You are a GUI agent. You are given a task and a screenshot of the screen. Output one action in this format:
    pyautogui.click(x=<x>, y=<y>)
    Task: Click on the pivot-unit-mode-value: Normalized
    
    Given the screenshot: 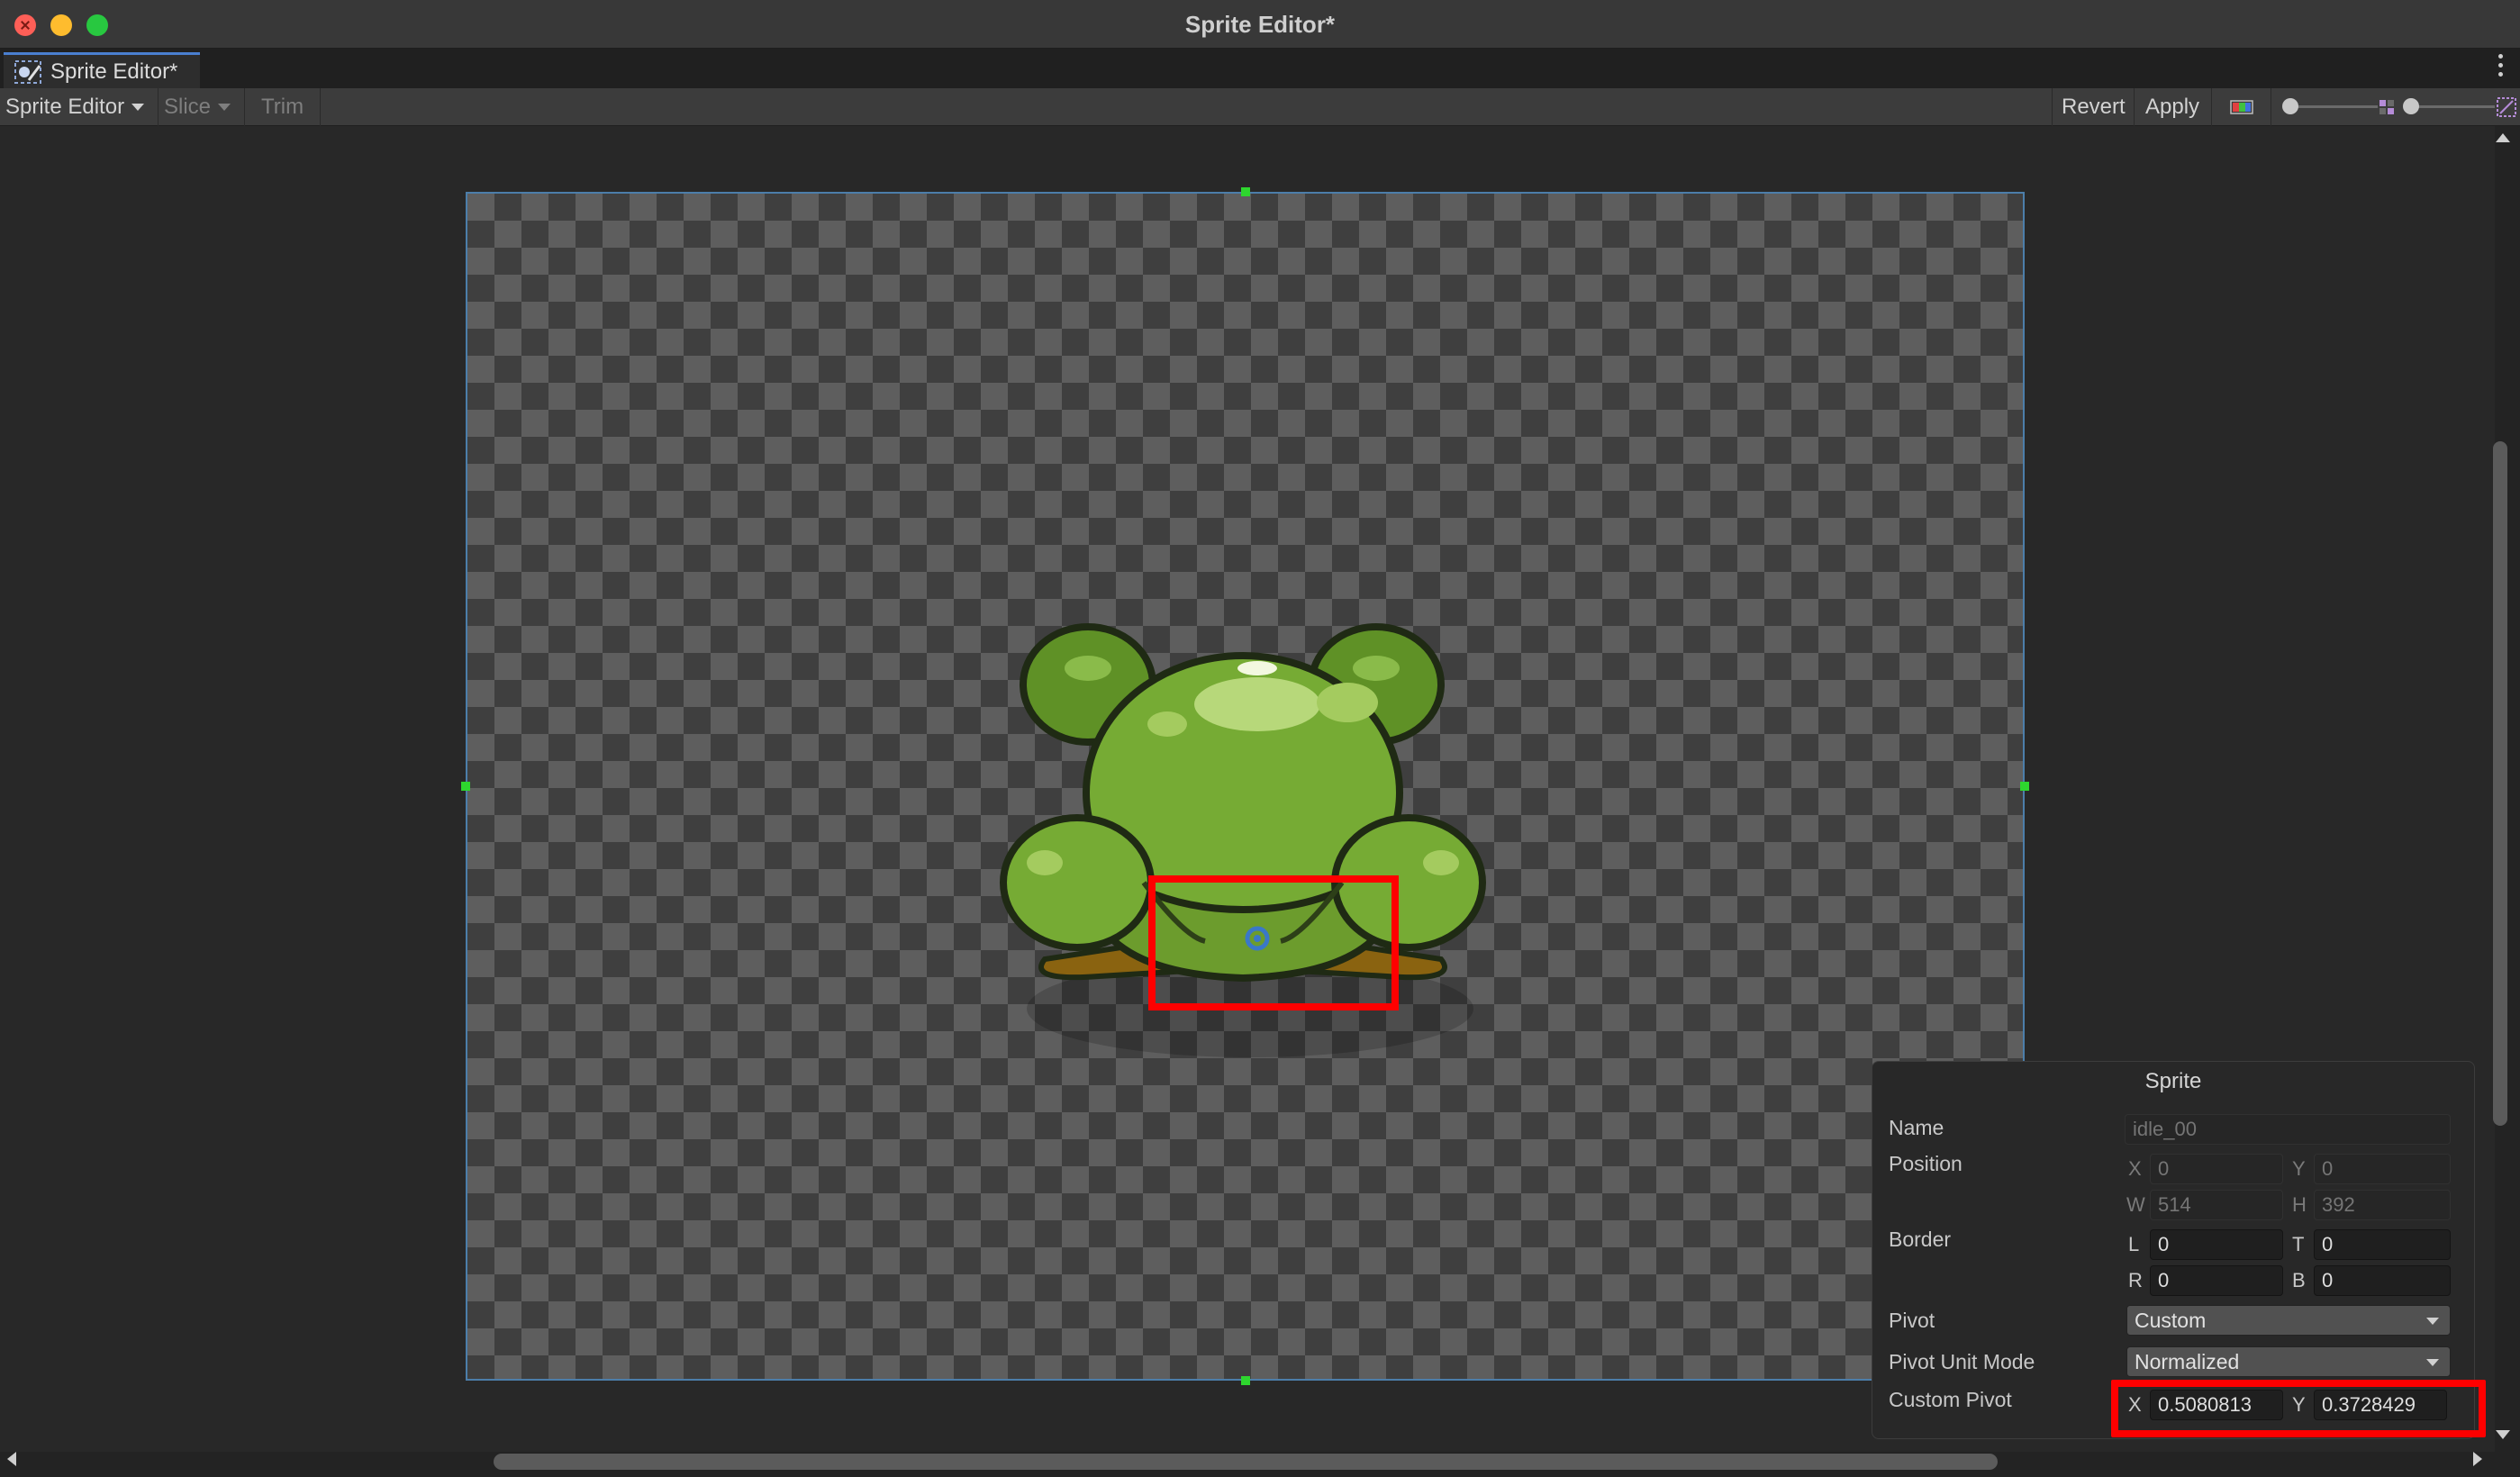 What is the action you would take?
    pyautogui.click(x=2187, y=1361)
    